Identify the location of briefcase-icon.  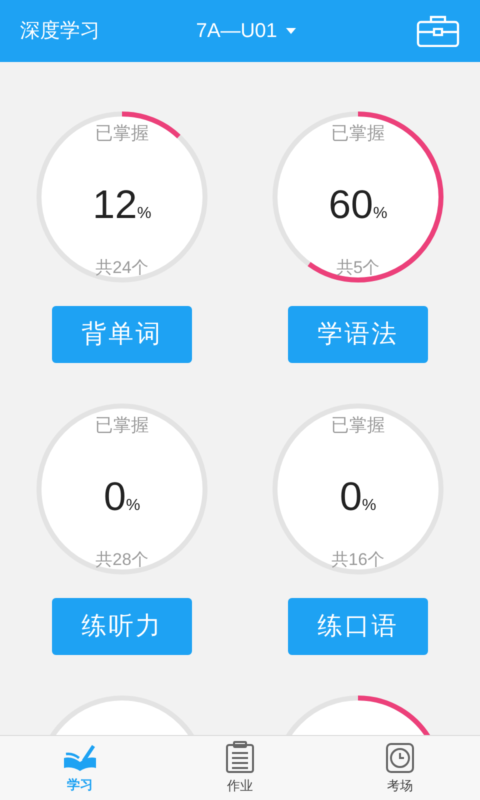
(438, 31).